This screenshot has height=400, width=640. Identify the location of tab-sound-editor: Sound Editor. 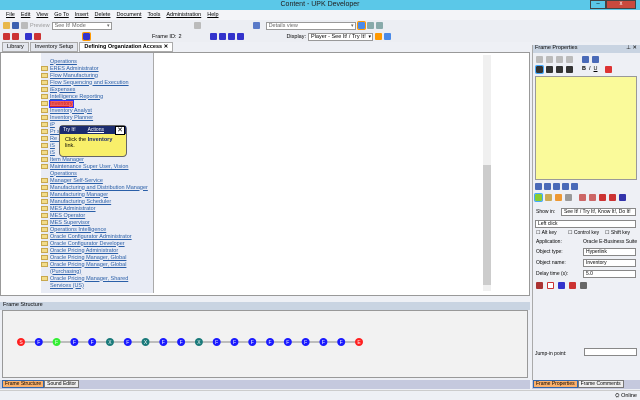
(62, 384).